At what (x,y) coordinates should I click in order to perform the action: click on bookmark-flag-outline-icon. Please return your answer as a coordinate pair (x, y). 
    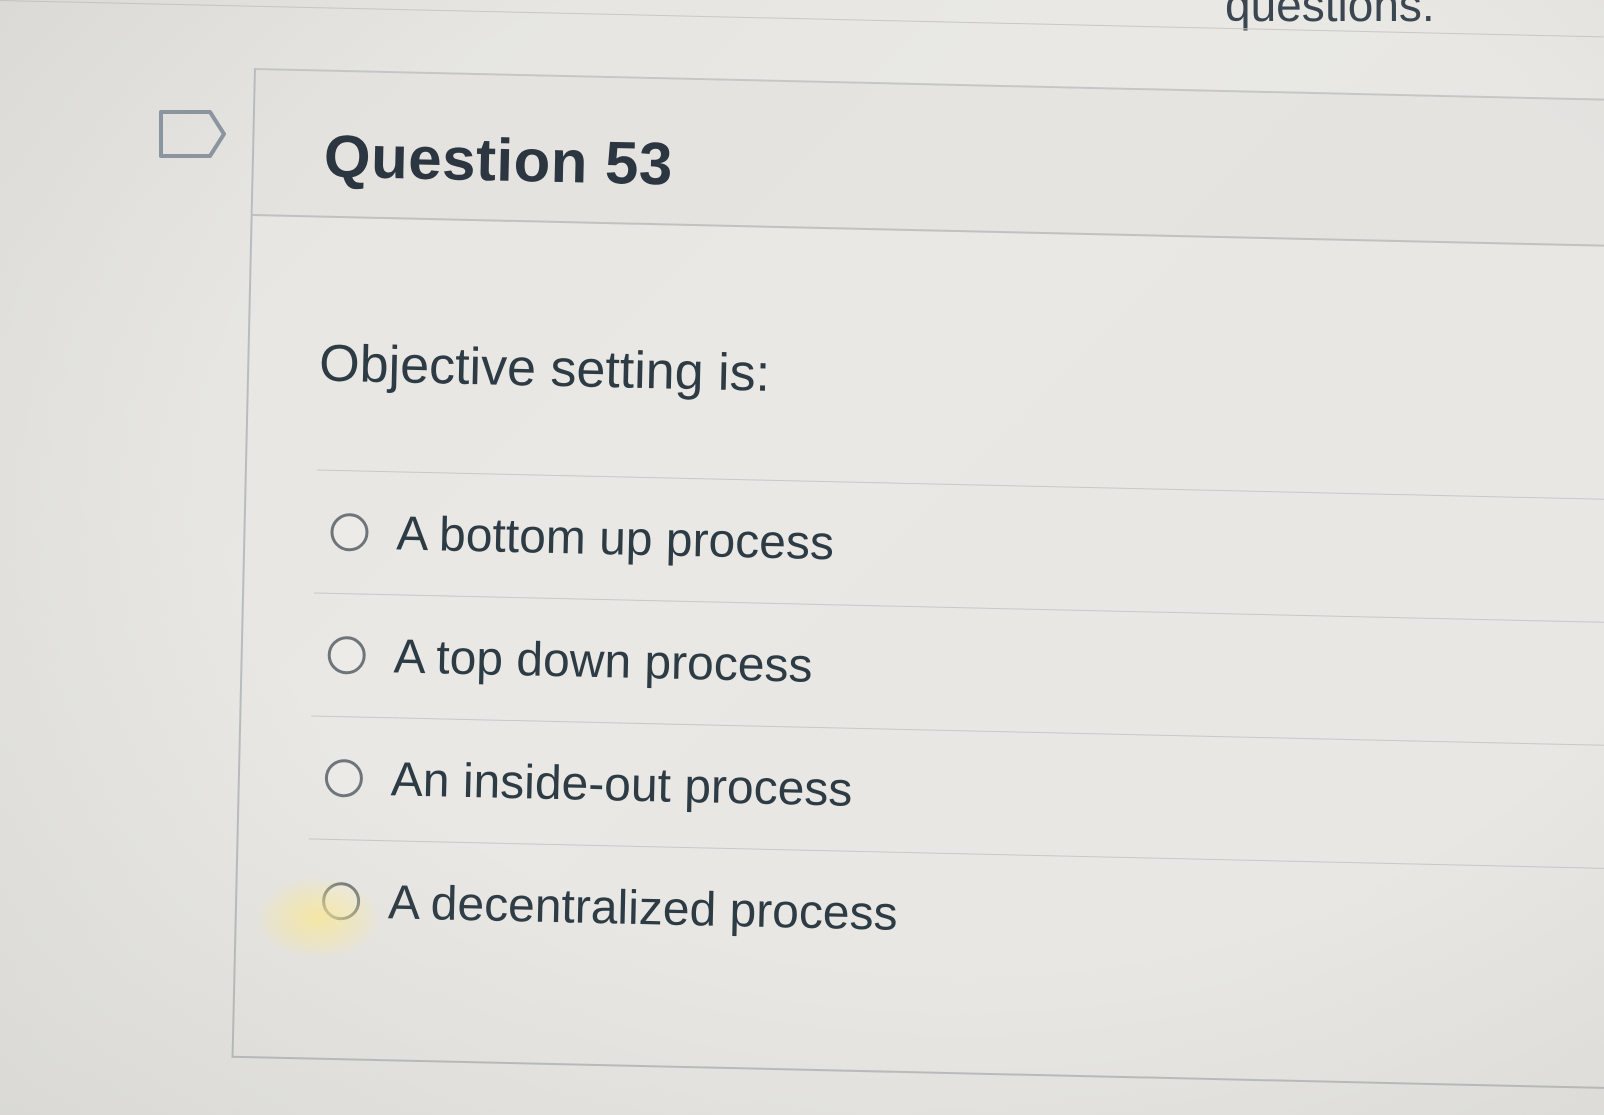
    Looking at the image, I should click on (192, 134).